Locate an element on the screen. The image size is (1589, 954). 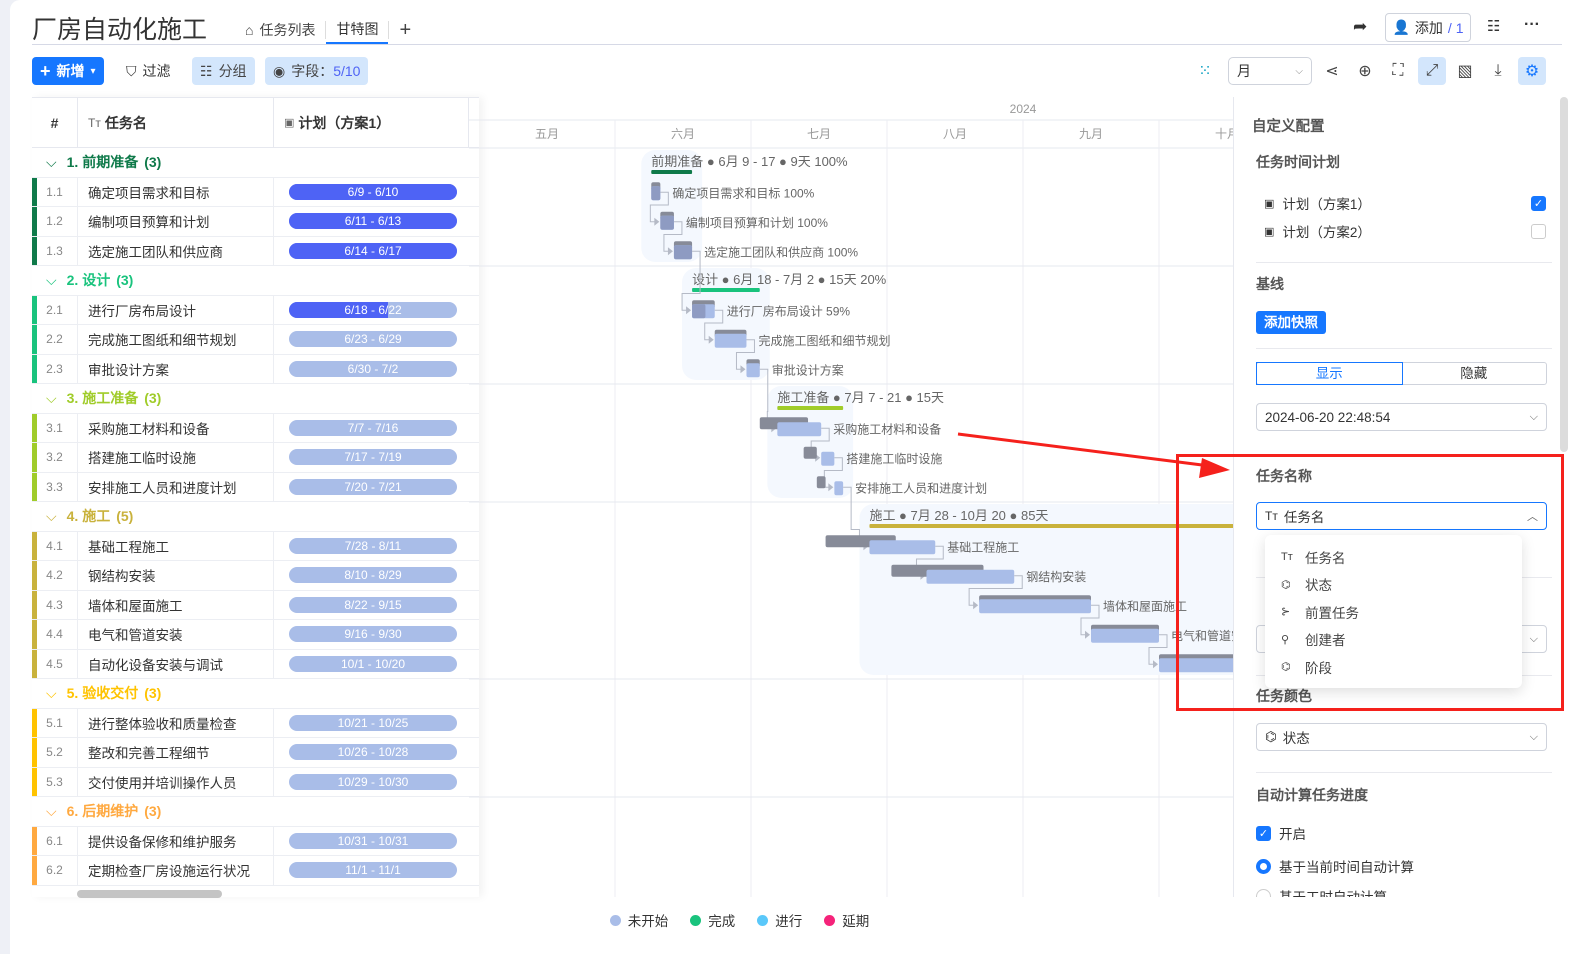
plan-date-pill: 6/18 - 6/22 is located at coordinates (373, 309).